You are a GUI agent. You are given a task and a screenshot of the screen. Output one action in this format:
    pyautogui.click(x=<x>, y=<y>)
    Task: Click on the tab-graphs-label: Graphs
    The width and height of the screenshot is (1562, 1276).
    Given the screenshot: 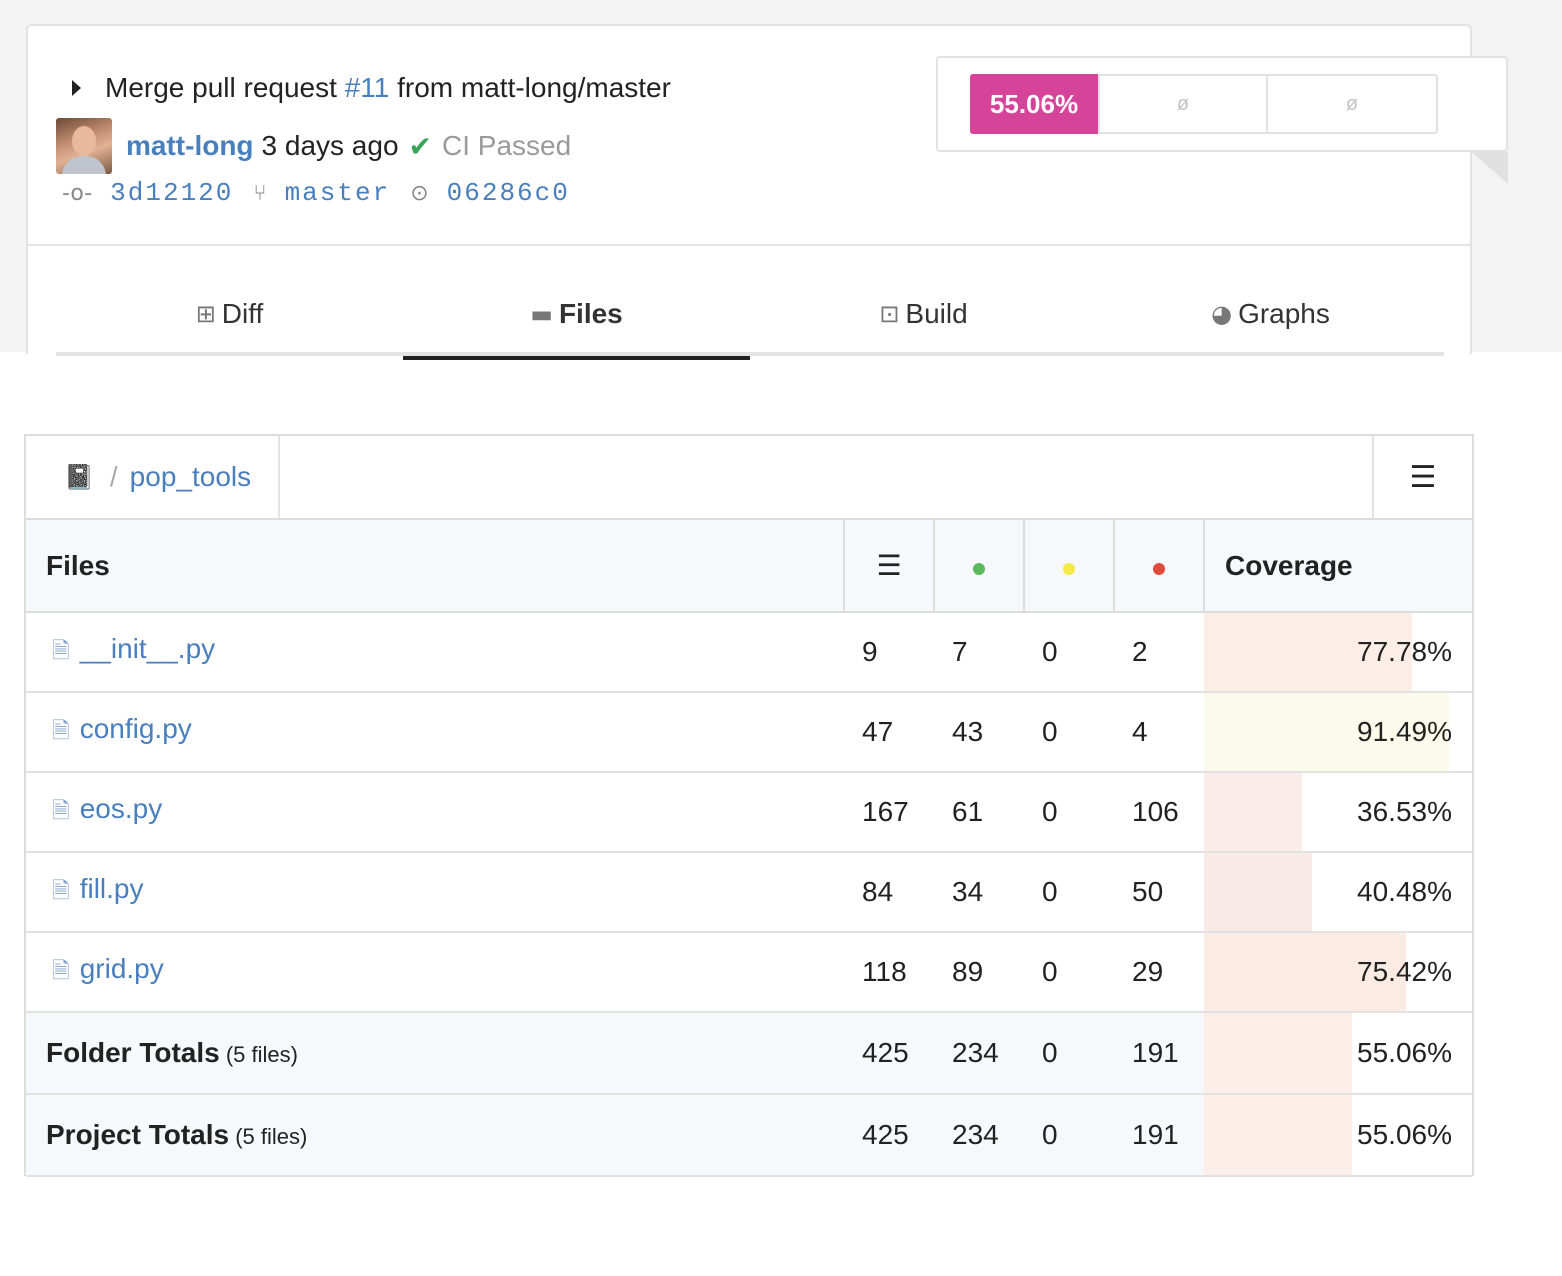 What is the action you would take?
    pyautogui.click(x=1284, y=313)
    